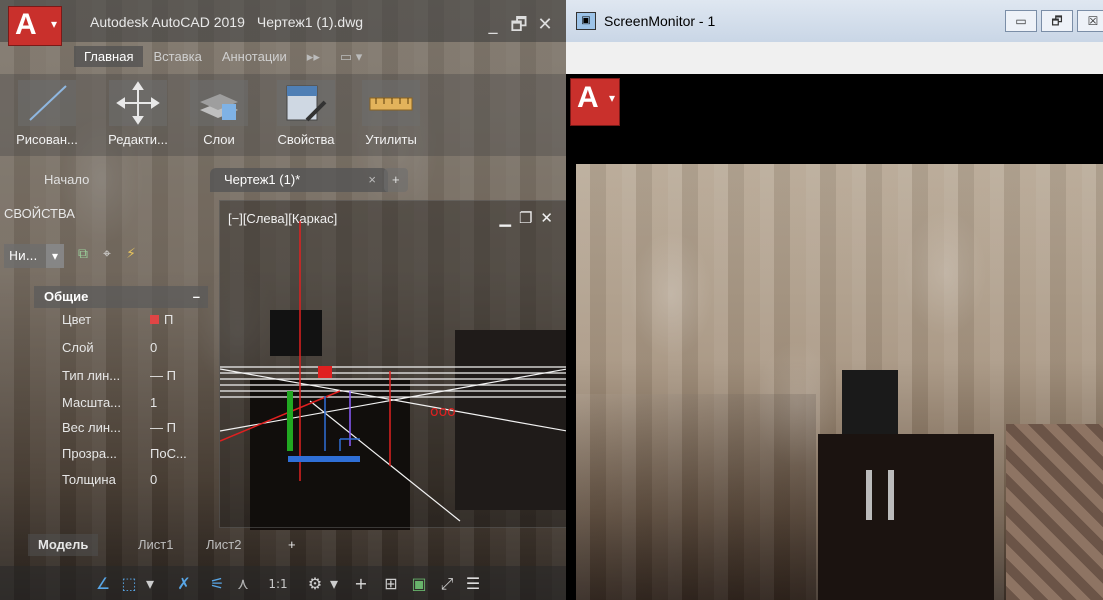  Describe the element at coordinates (313, 57) in the screenshot. I see `more-tabs-icon: ▸▸` at that location.